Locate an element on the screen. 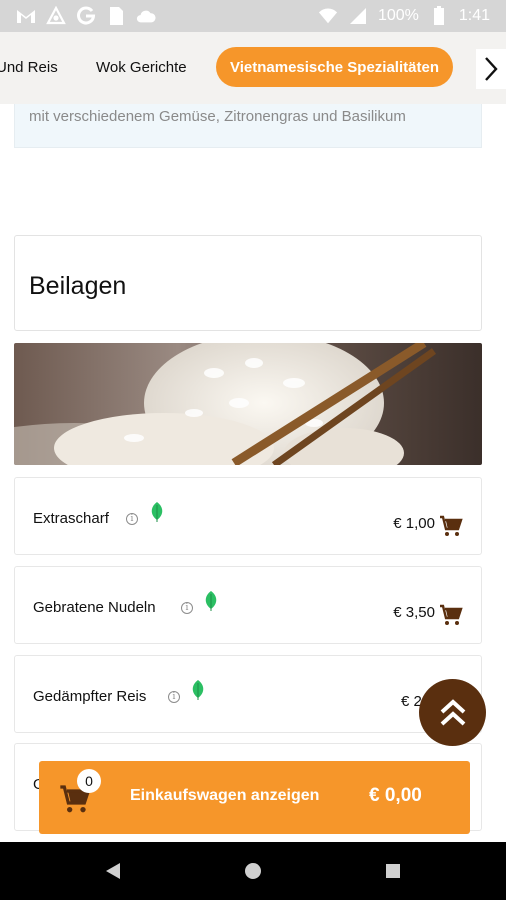  item-name: Gedämpfter Reis is located at coordinates (90, 696).